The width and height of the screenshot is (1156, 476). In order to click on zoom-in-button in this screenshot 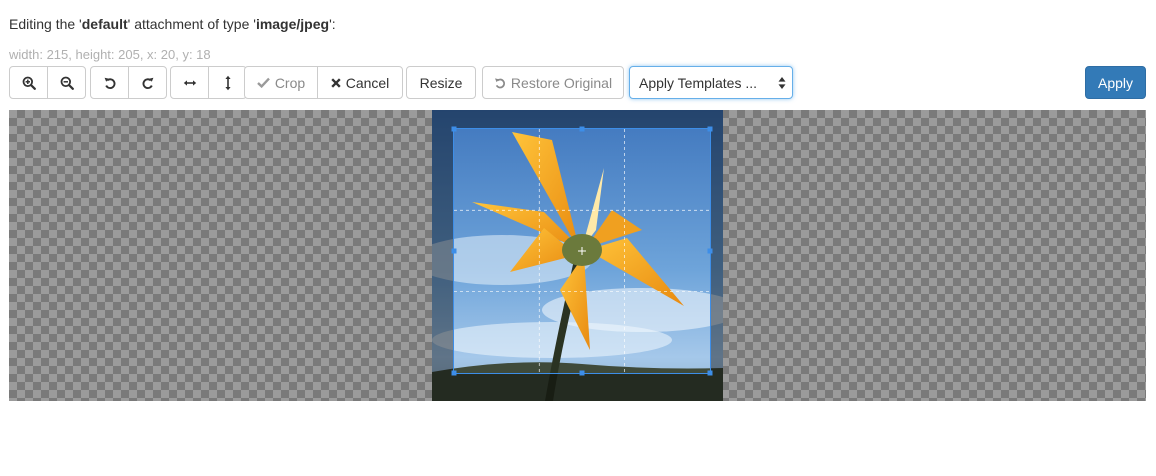, I will do `click(28, 82)`.